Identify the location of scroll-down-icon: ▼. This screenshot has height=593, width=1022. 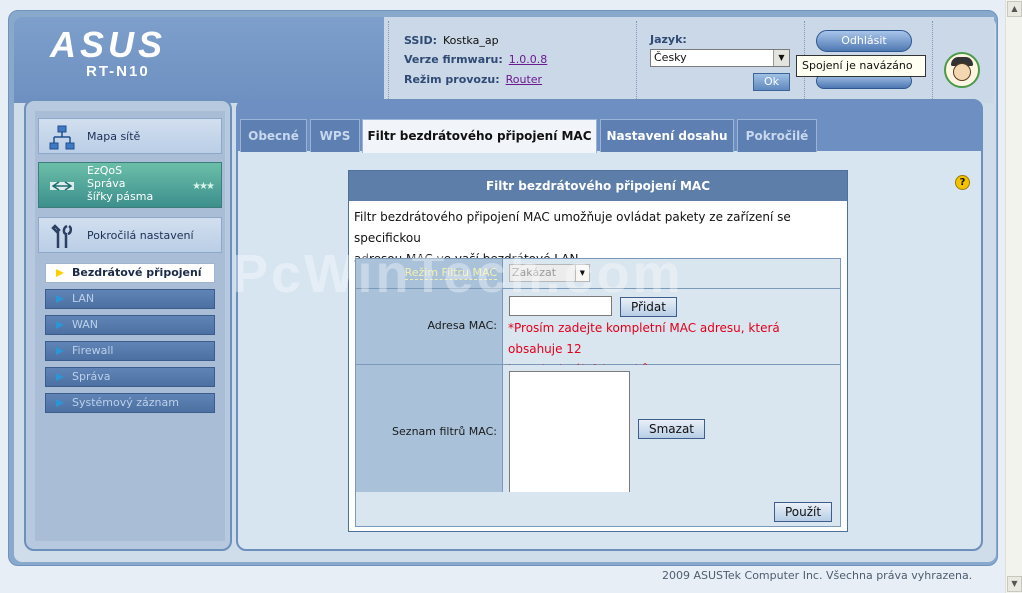
(1014, 584).